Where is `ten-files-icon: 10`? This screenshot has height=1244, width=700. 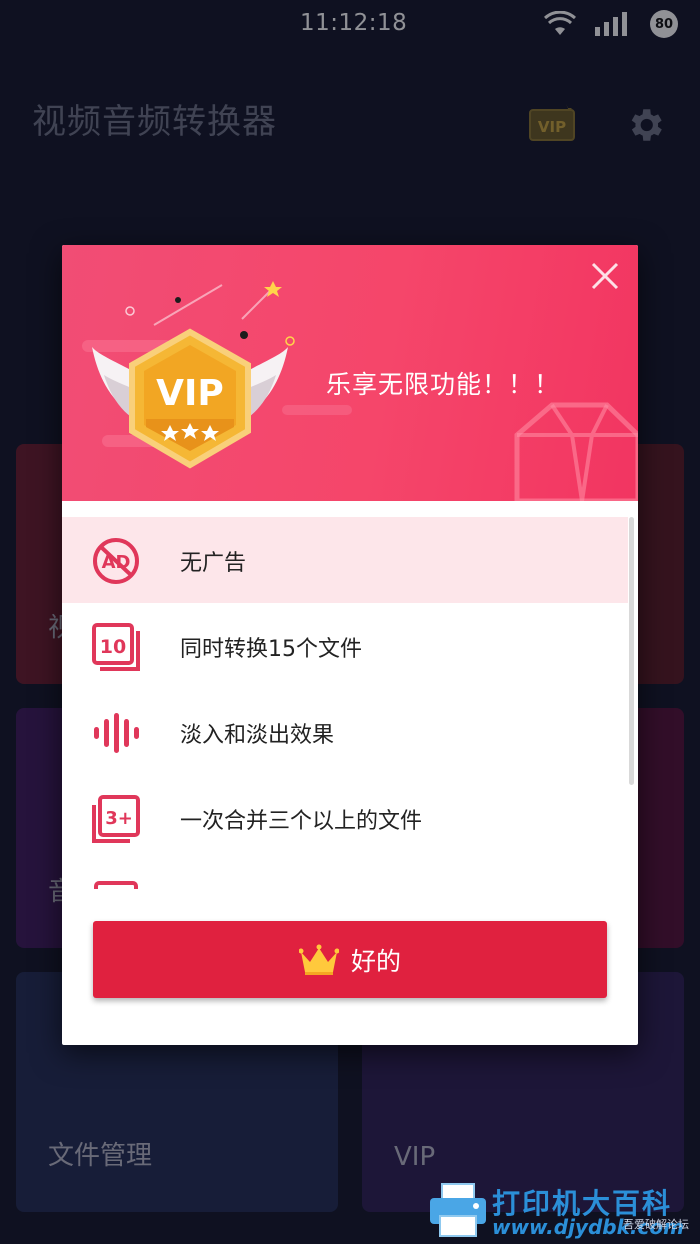 ten-files-icon: 10 is located at coordinates (116, 647).